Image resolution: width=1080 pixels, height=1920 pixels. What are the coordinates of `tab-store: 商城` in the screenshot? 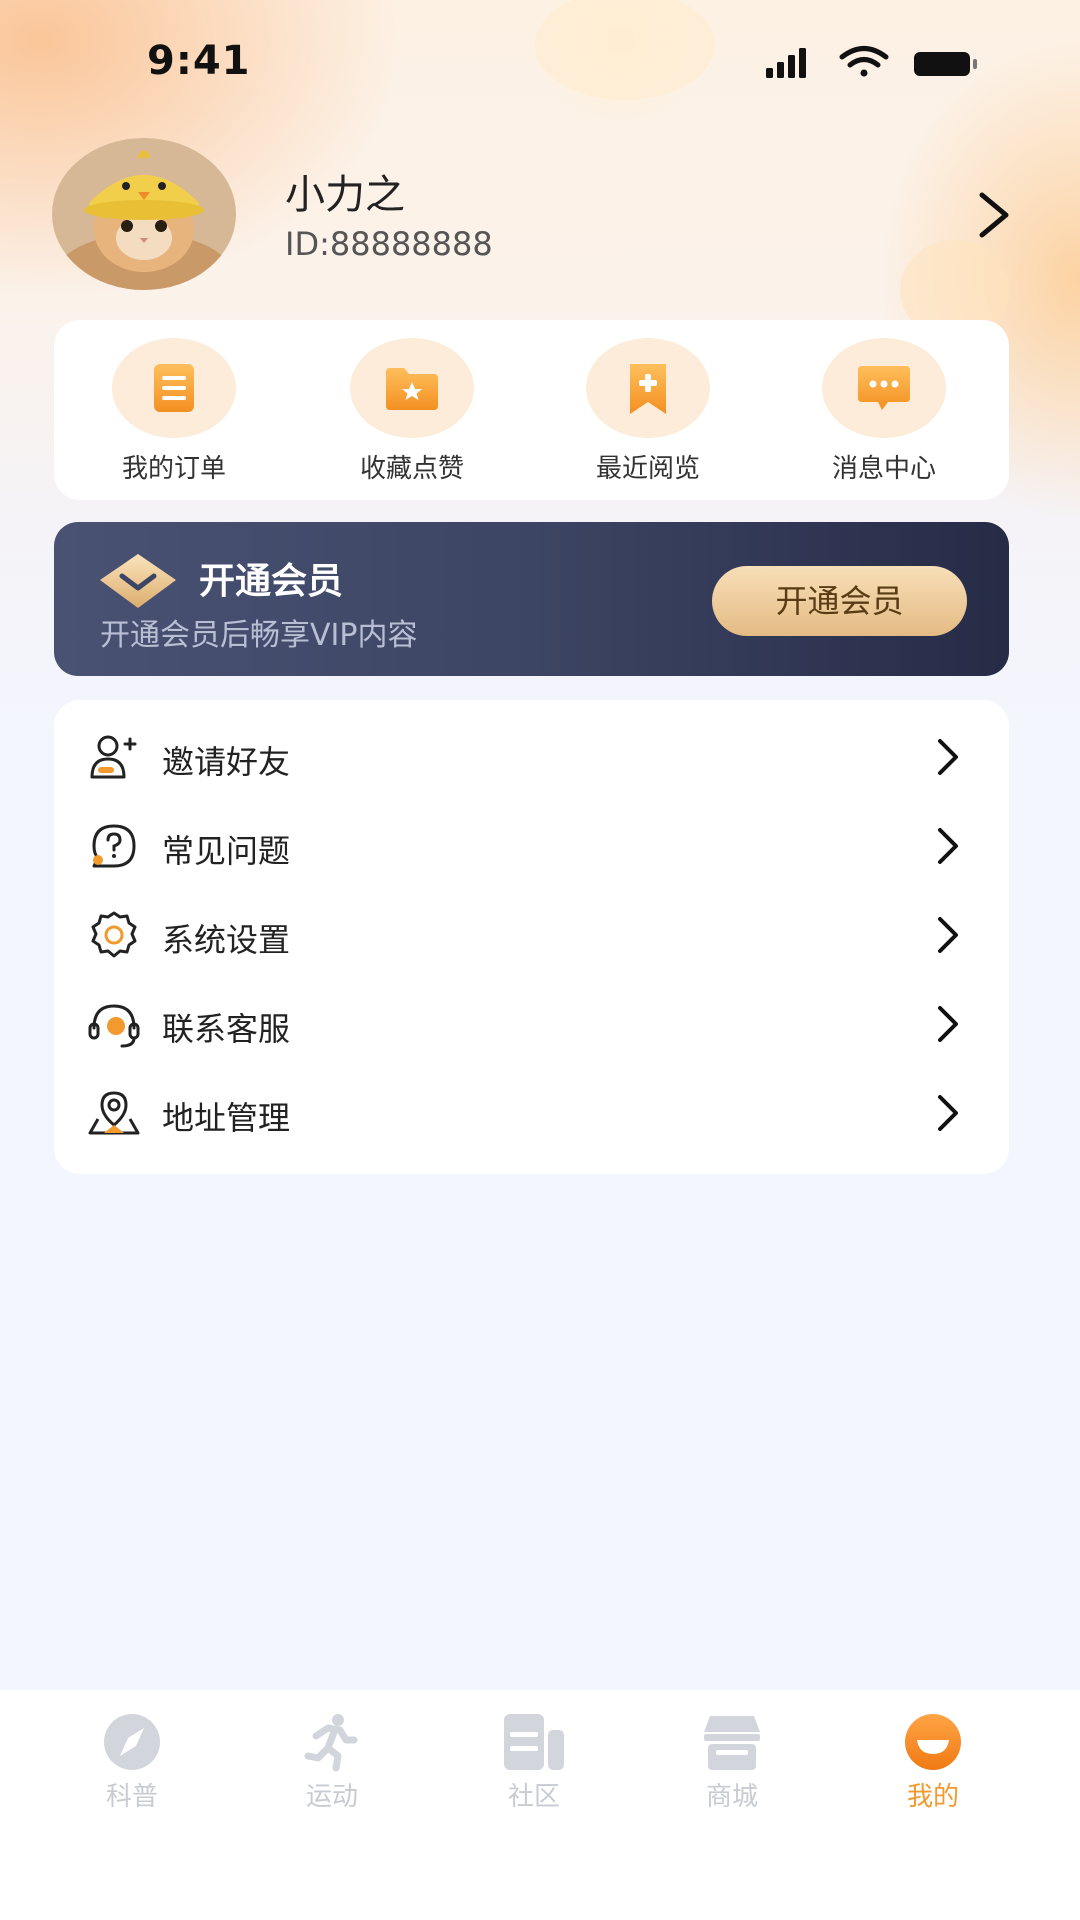 It's located at (732, 1767).